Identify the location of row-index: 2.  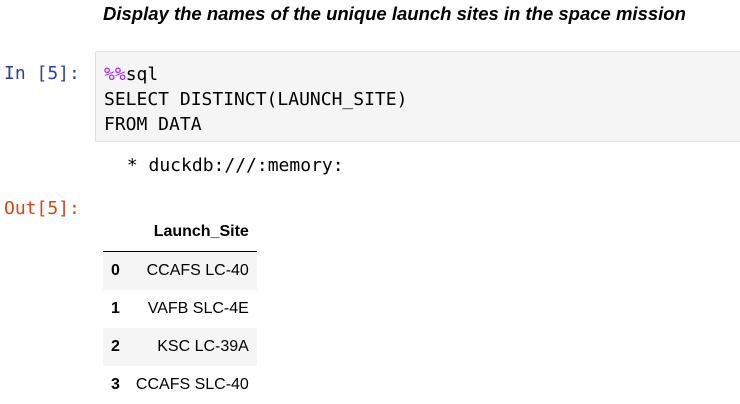
(115, 346).